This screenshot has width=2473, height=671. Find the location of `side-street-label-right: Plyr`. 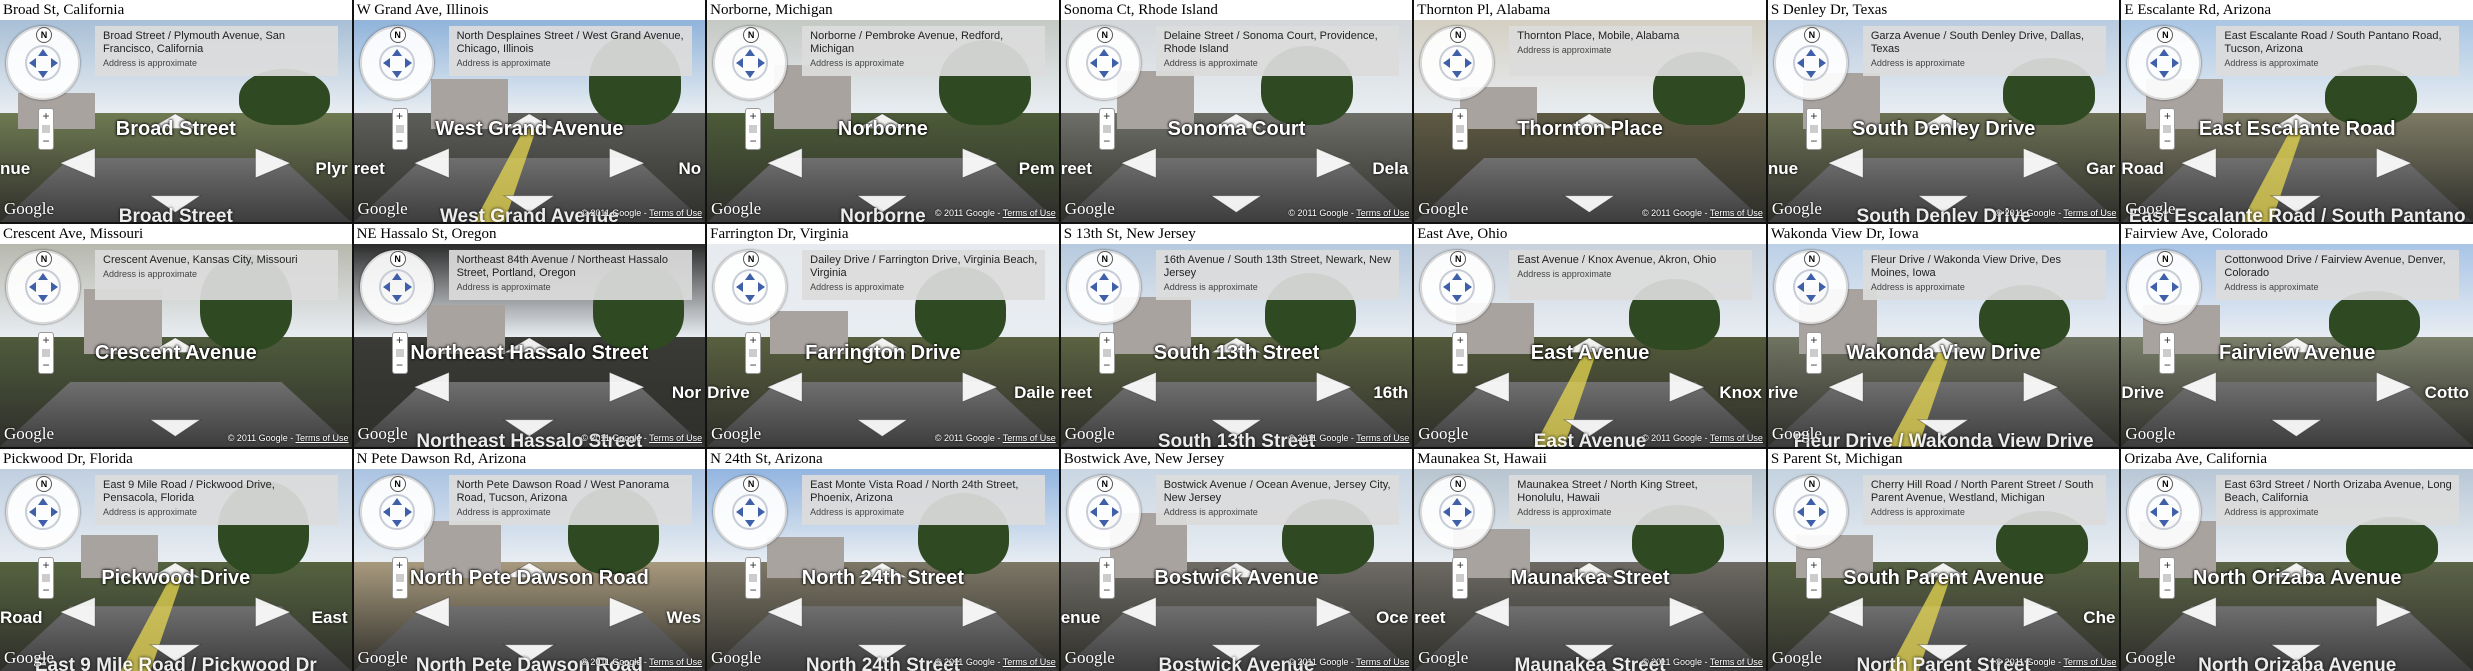

side-street-label-right: Plyr is located at coordinates (331, 169).